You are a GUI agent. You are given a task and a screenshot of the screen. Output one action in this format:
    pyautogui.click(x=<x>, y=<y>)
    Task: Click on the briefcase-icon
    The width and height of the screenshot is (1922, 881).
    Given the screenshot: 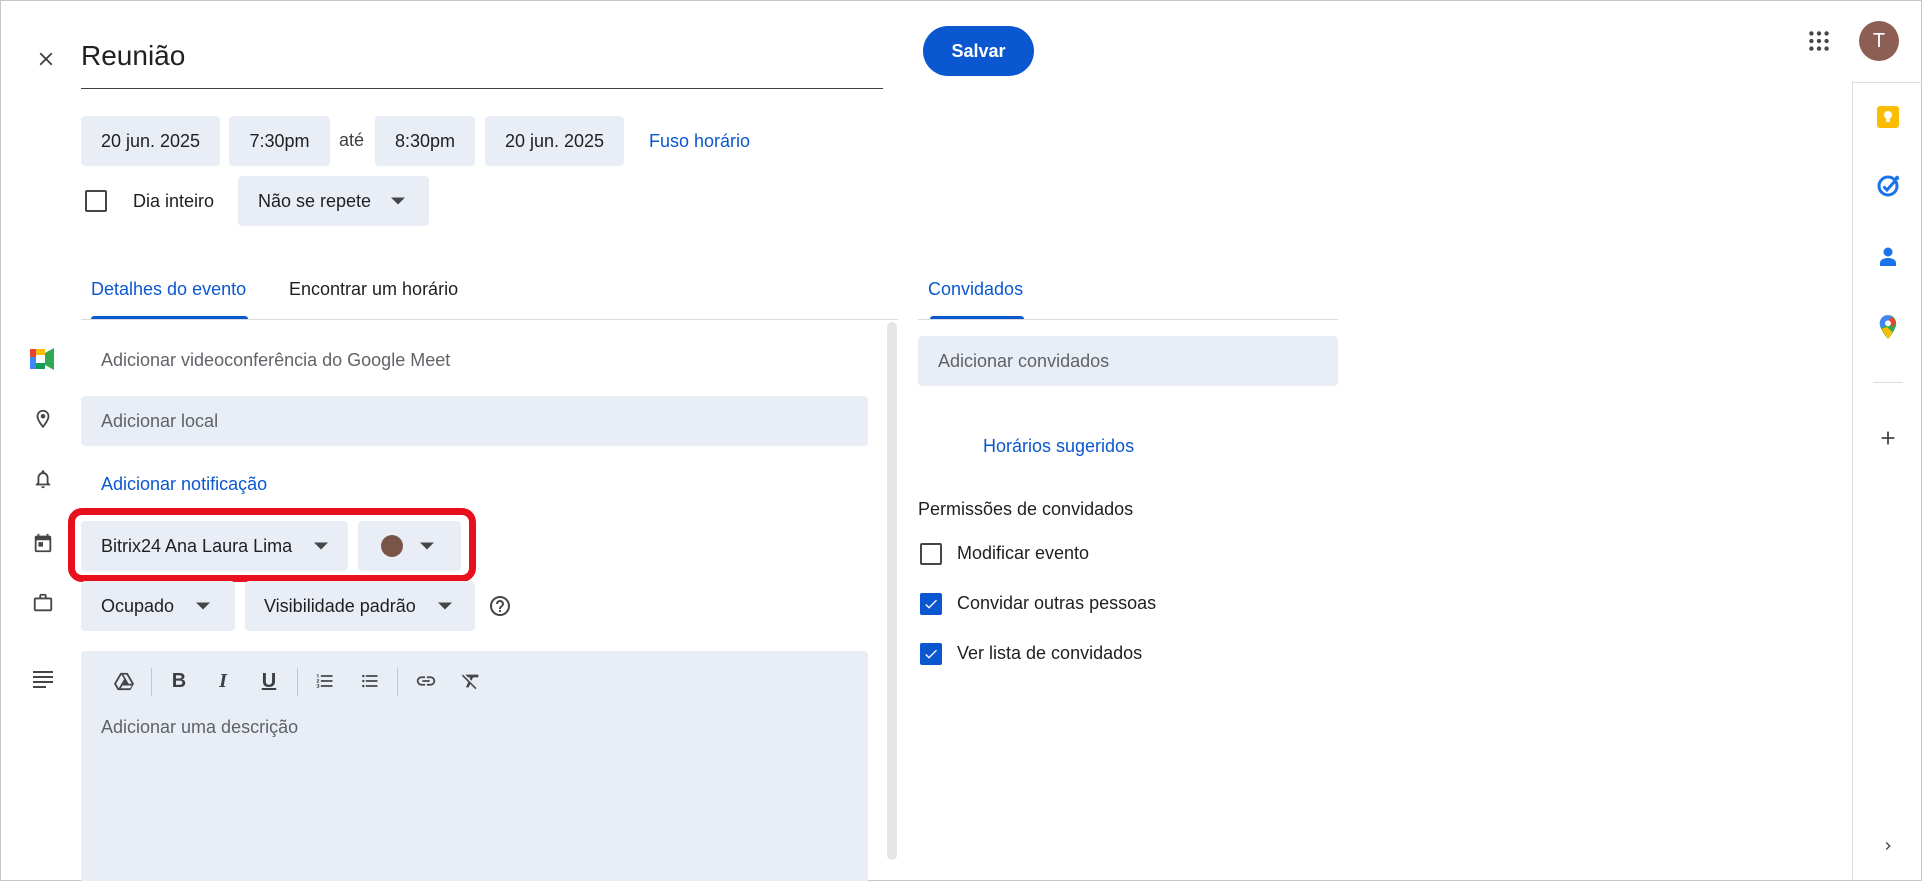 What is the action you would take?
    pyautogui.click(x=43, y=603)
    